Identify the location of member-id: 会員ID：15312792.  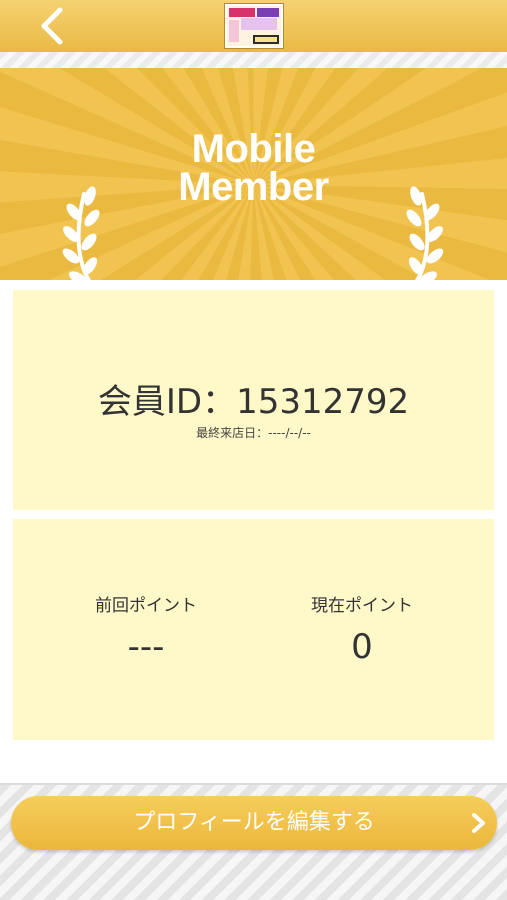
(253, 402).